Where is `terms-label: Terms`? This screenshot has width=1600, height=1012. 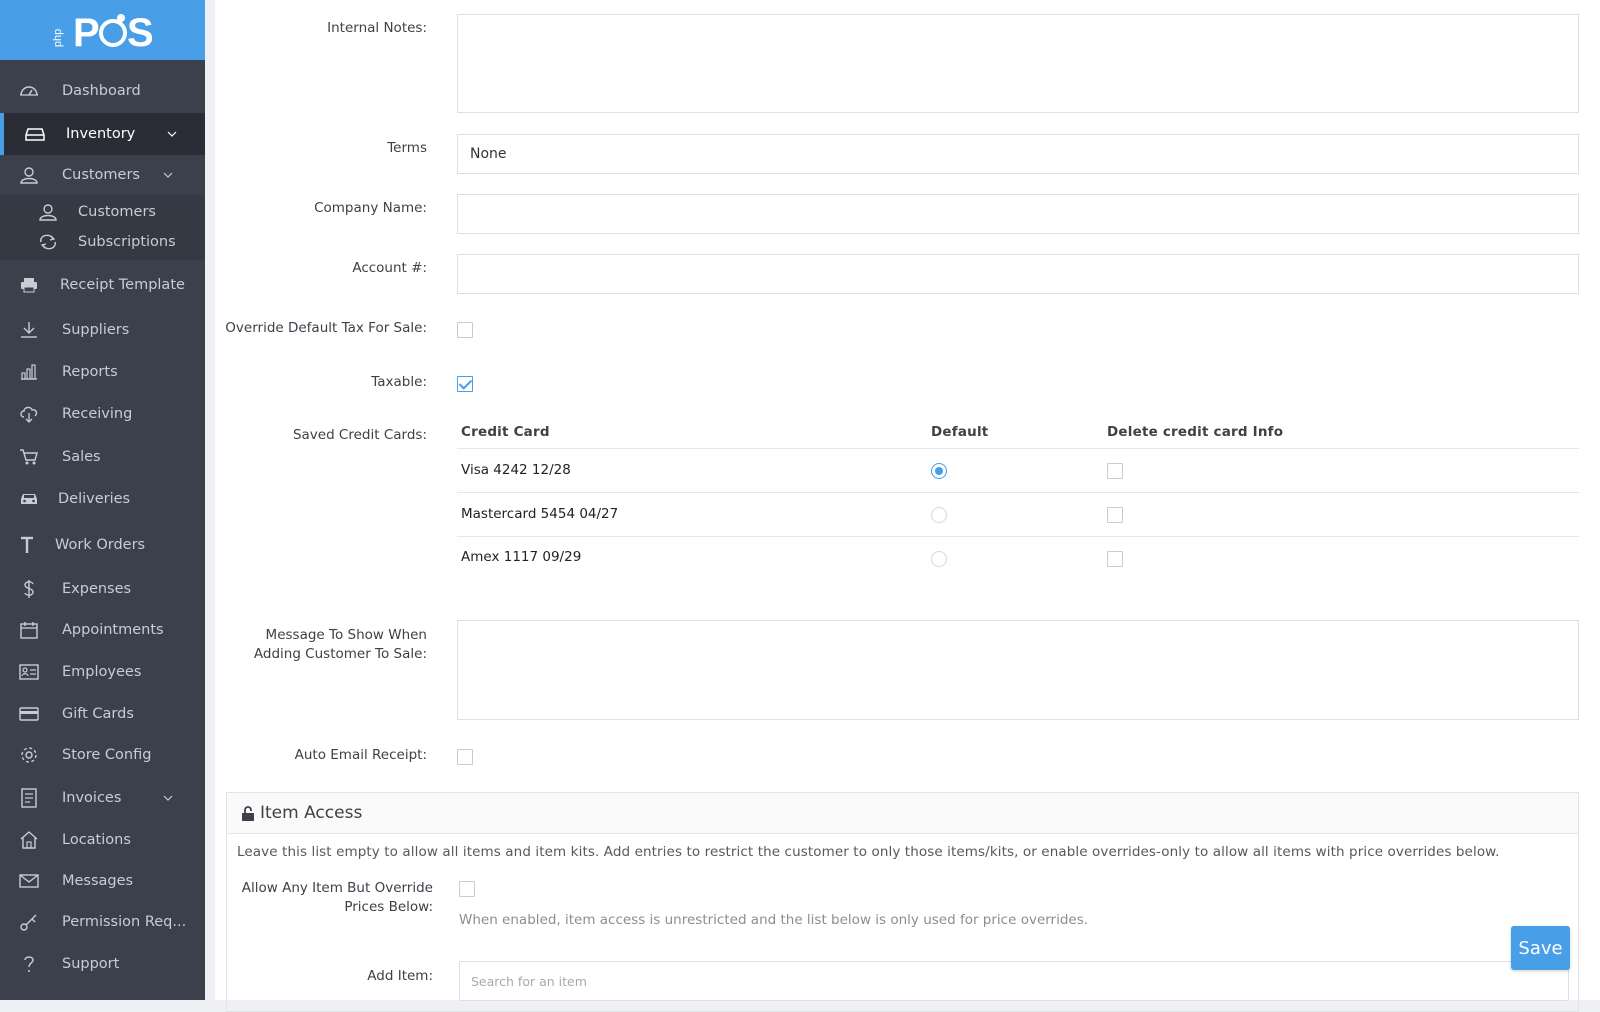
terms-label: Terms is located at coordinates (407, 148).